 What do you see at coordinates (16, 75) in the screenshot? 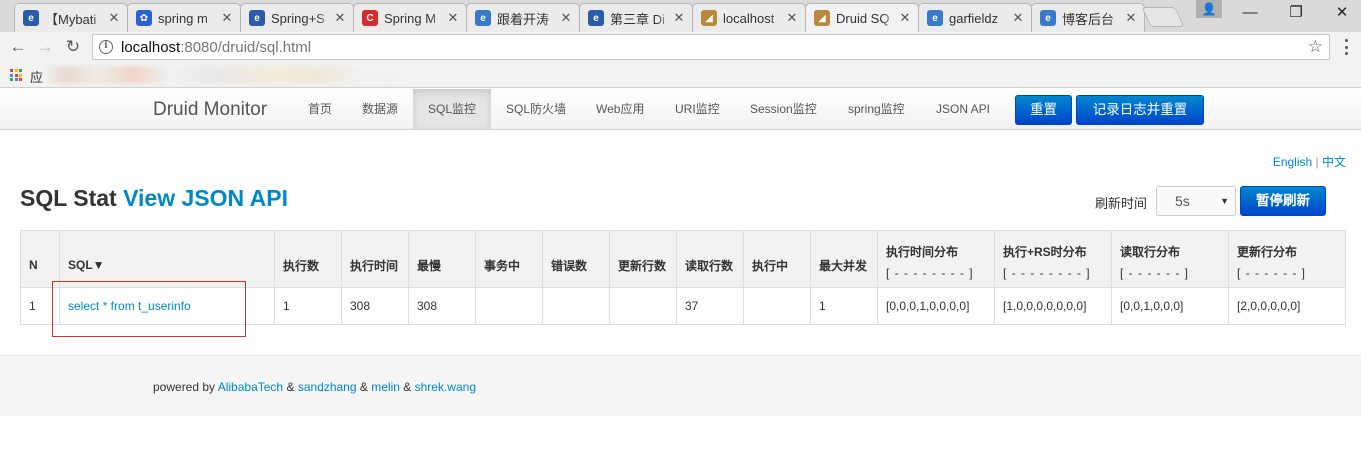
I see `apps-grid-icon` at bounding box center [16, 75].